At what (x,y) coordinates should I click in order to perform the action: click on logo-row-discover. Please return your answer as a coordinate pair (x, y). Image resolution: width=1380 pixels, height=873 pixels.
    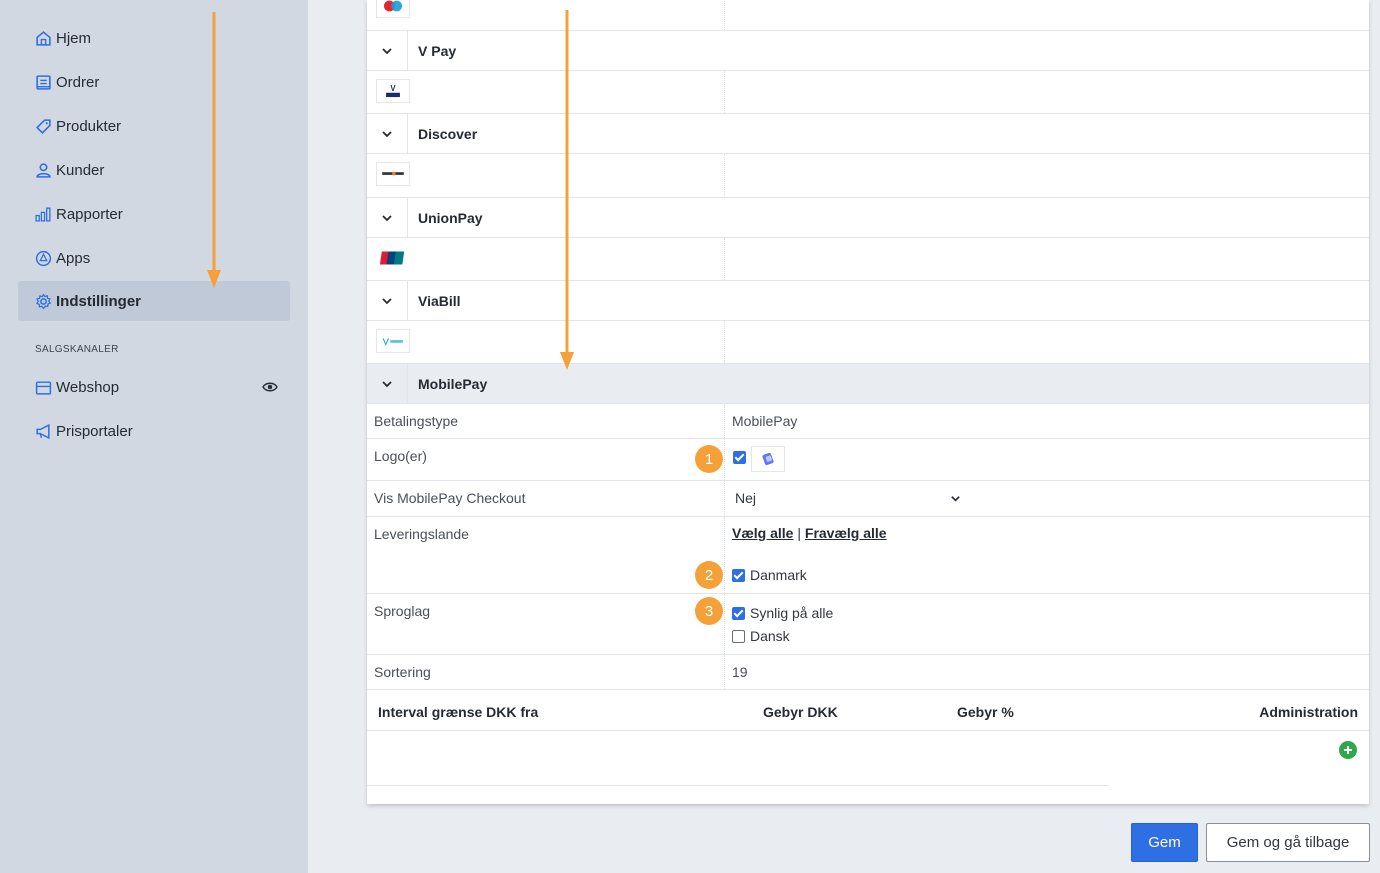
    Looking at the image, I should click on (868, 174).